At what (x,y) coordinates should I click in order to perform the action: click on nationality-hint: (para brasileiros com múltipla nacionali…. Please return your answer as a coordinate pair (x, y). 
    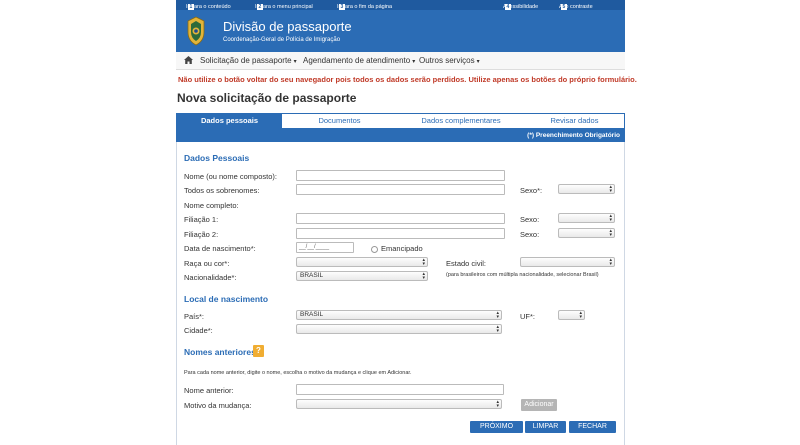
    Looking at the image, I should click on (522, 275).